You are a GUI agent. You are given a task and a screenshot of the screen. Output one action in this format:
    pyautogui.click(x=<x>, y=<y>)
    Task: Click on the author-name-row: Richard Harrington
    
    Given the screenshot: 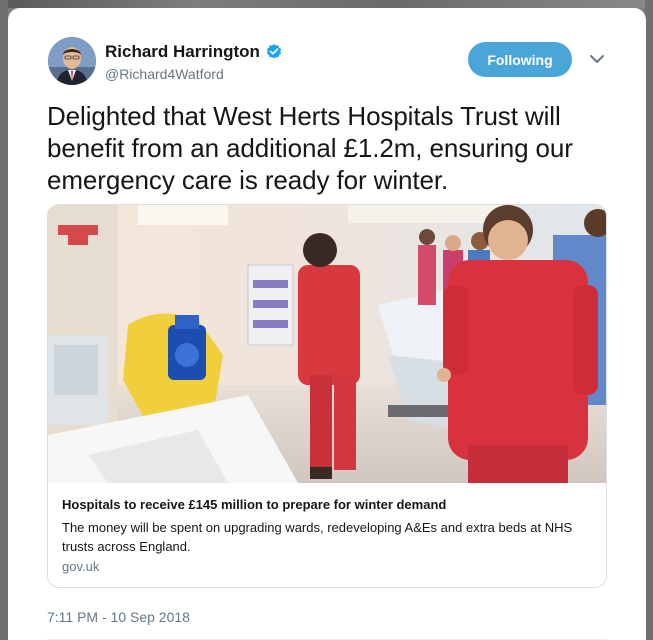 What is the action you would take?
    pyautogui.click(x=194, y=52)
    